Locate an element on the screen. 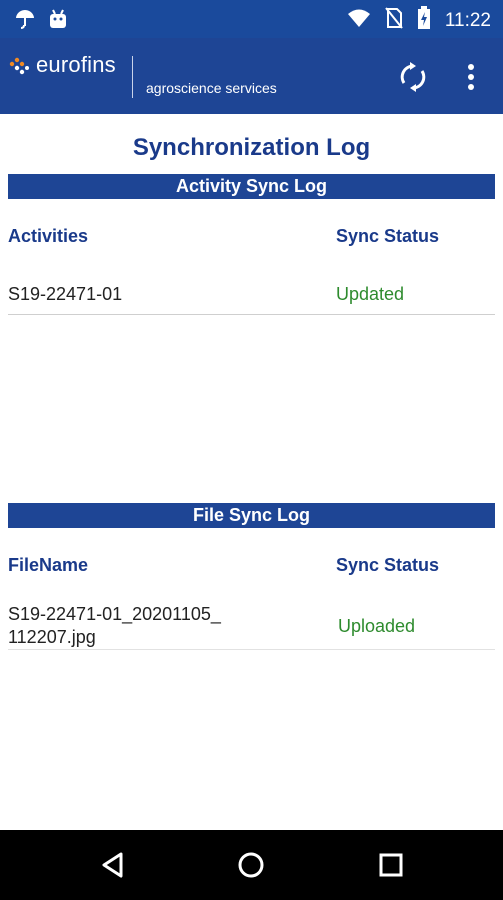  wifi-icon is located at coordinates (359, 20).